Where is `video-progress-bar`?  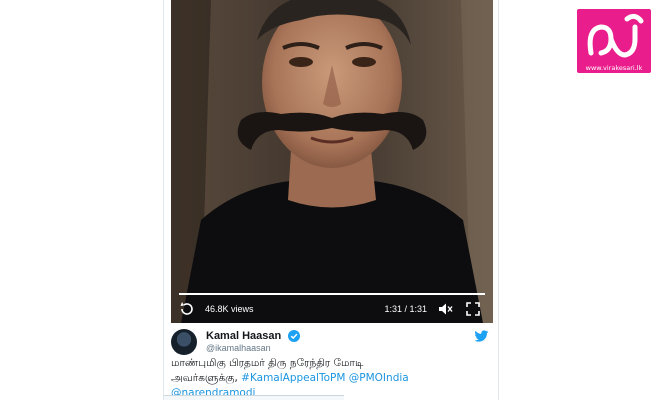 video-progress-bar is located at coordinates (332, 294).